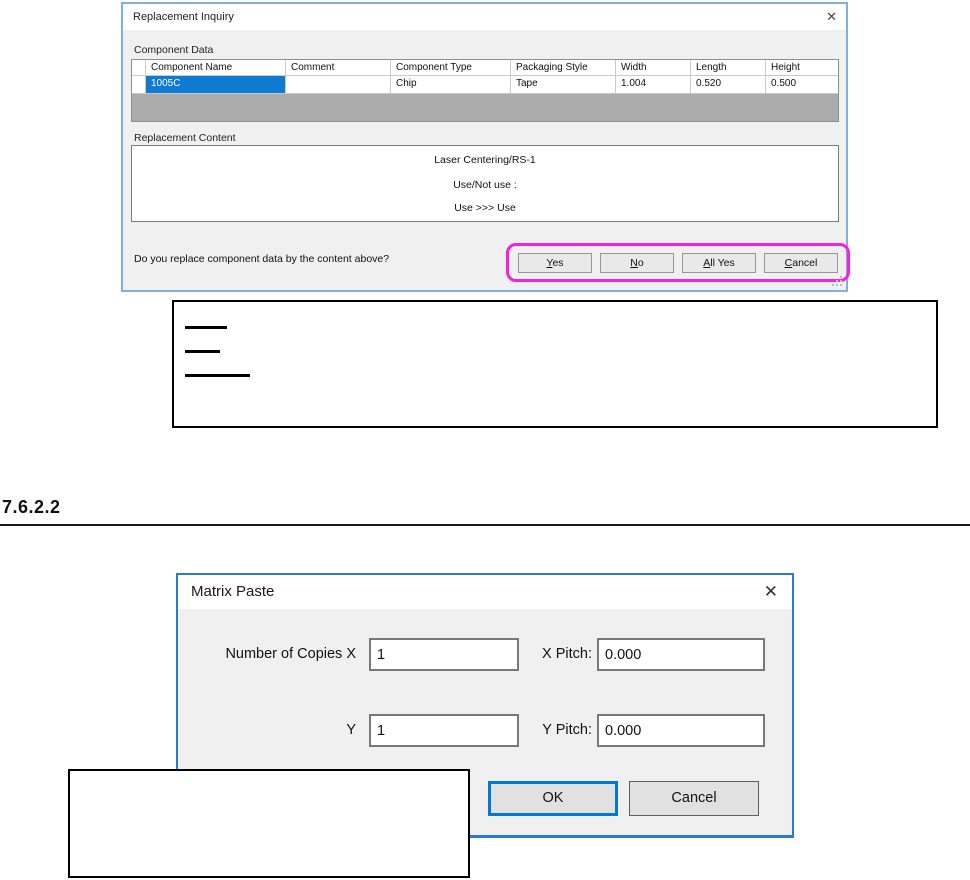 This screenshot has height=880, width=970. Describe the element at coordinates (139, 85) in the screenshot. I see `row-selector-cell` at that location.